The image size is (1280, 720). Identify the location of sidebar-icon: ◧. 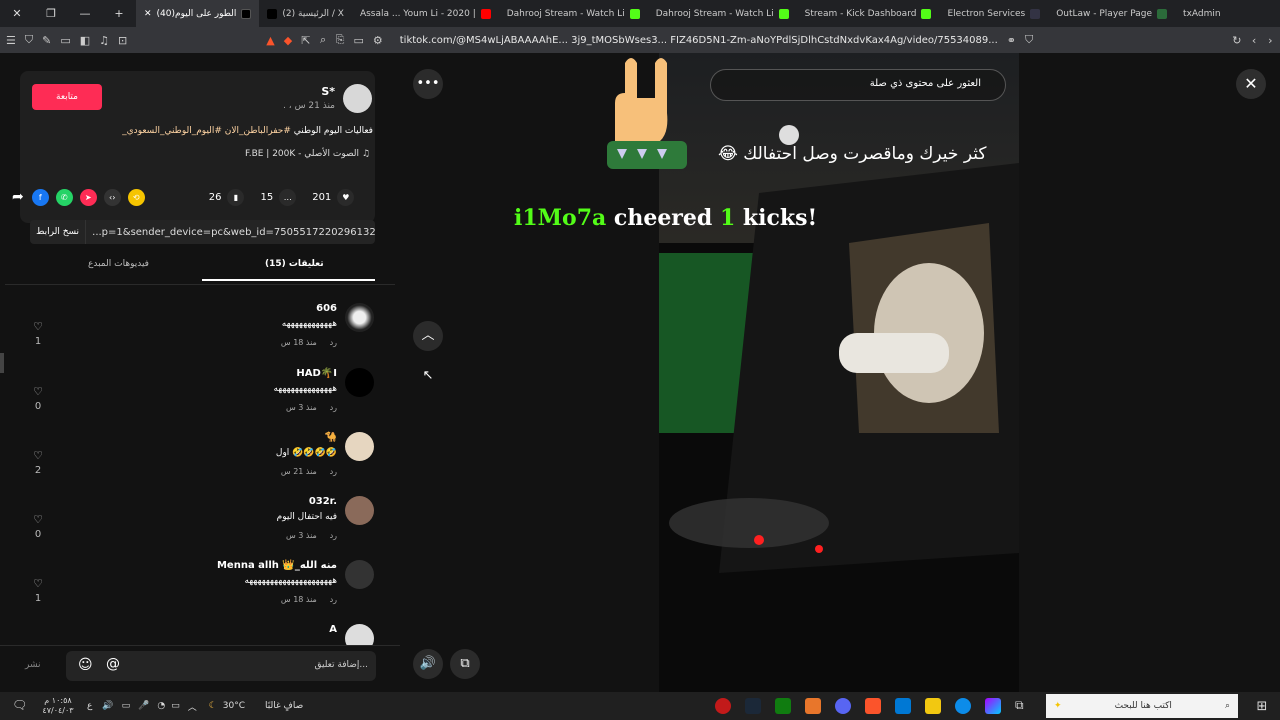
(85, 40).